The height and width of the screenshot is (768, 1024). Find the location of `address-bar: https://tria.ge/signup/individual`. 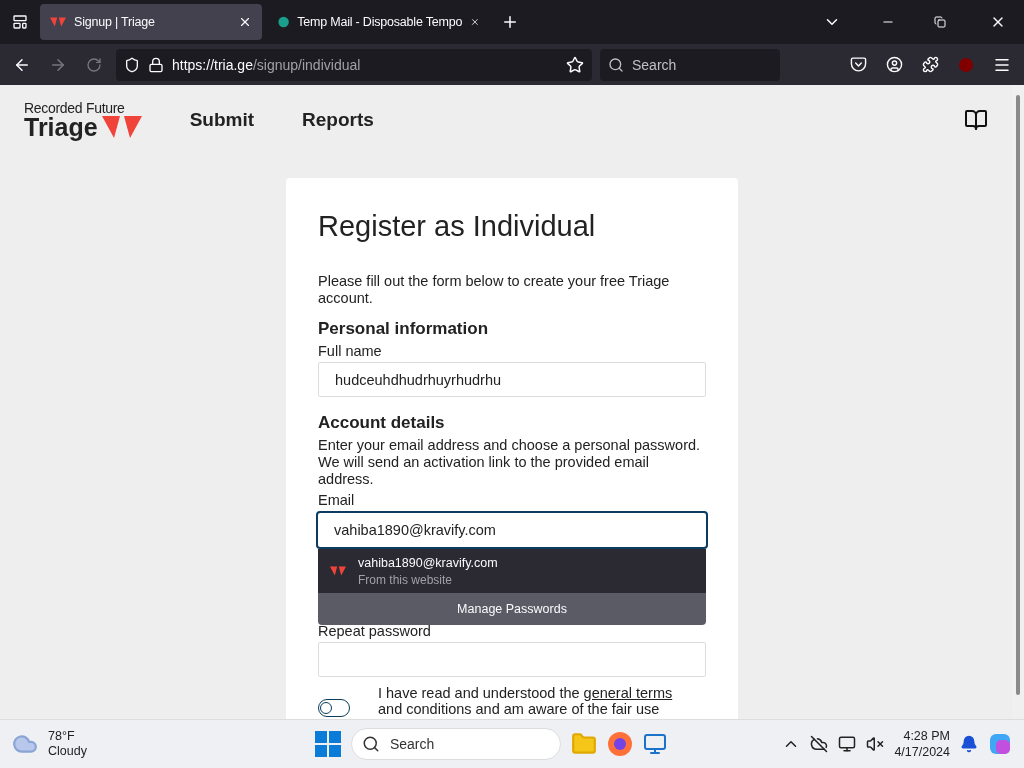

address-bar: https://tria.ge/signup/individual is located at coordinates (354, 64).